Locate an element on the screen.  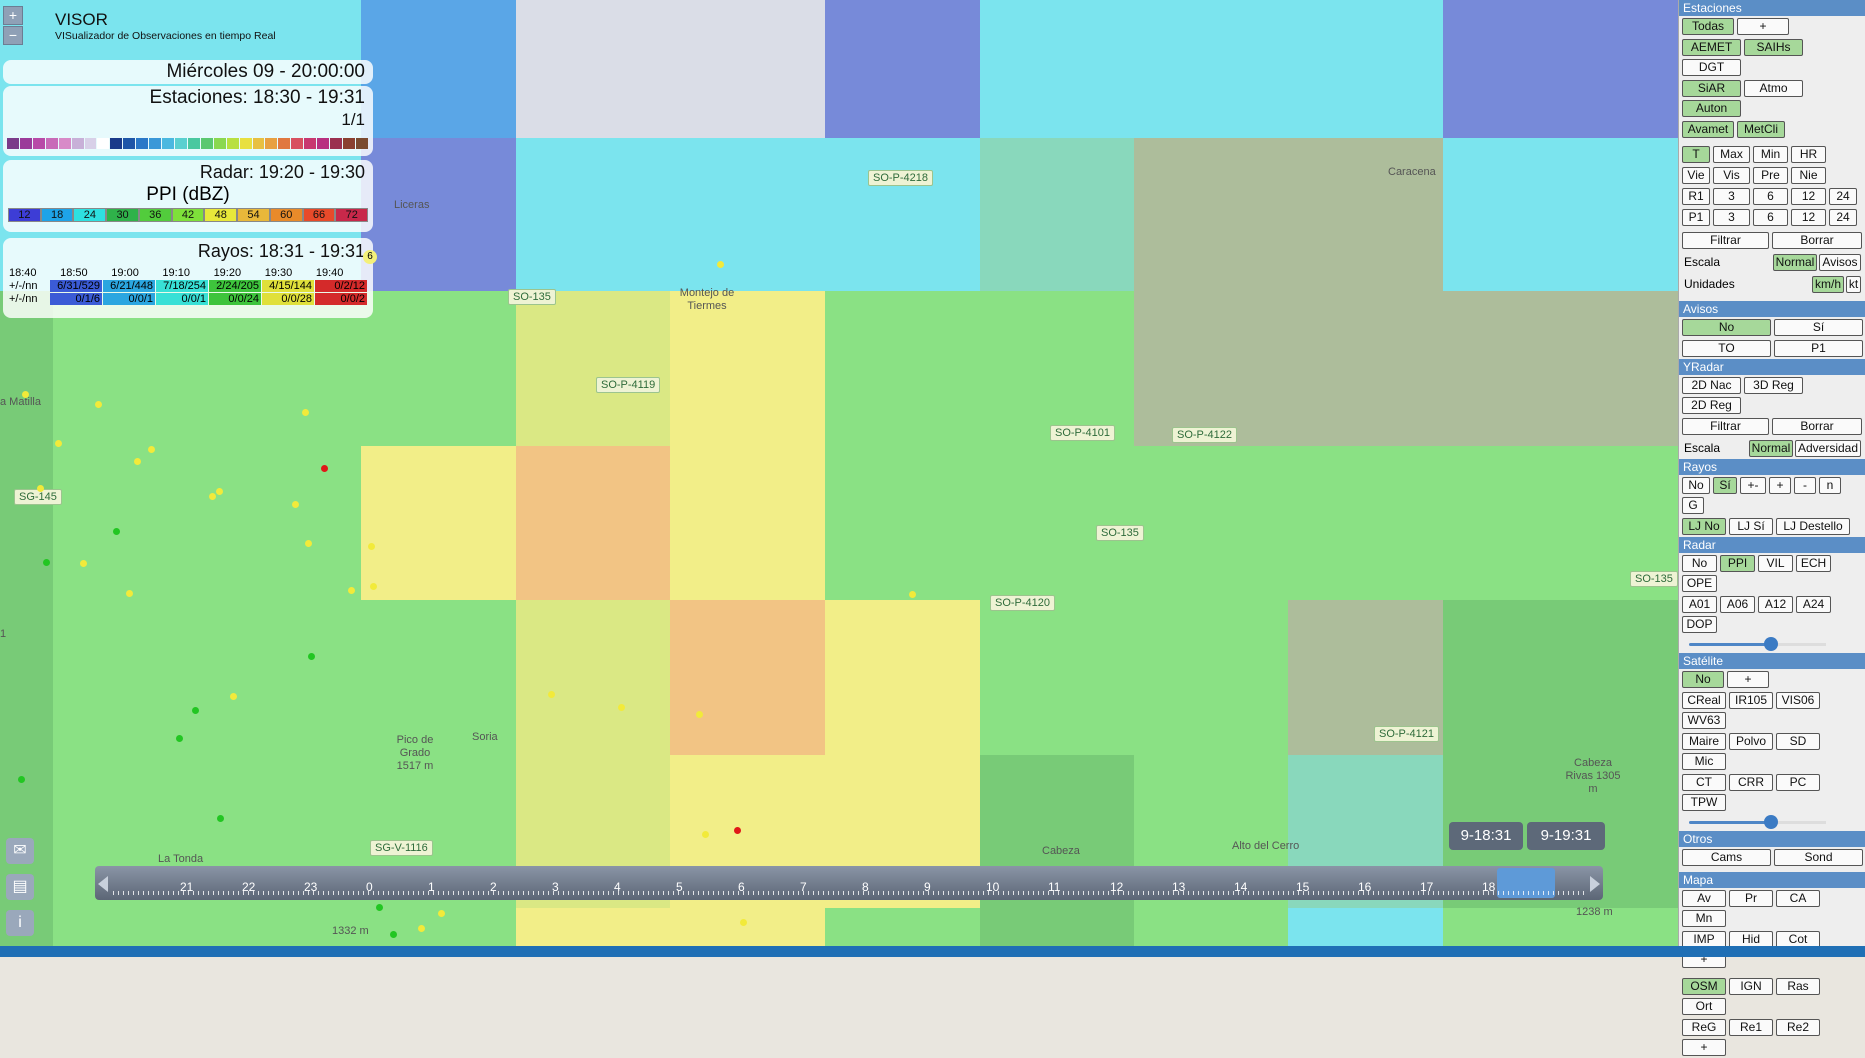
otr-button-sond: Sond is located at coordinates (1818, 857).